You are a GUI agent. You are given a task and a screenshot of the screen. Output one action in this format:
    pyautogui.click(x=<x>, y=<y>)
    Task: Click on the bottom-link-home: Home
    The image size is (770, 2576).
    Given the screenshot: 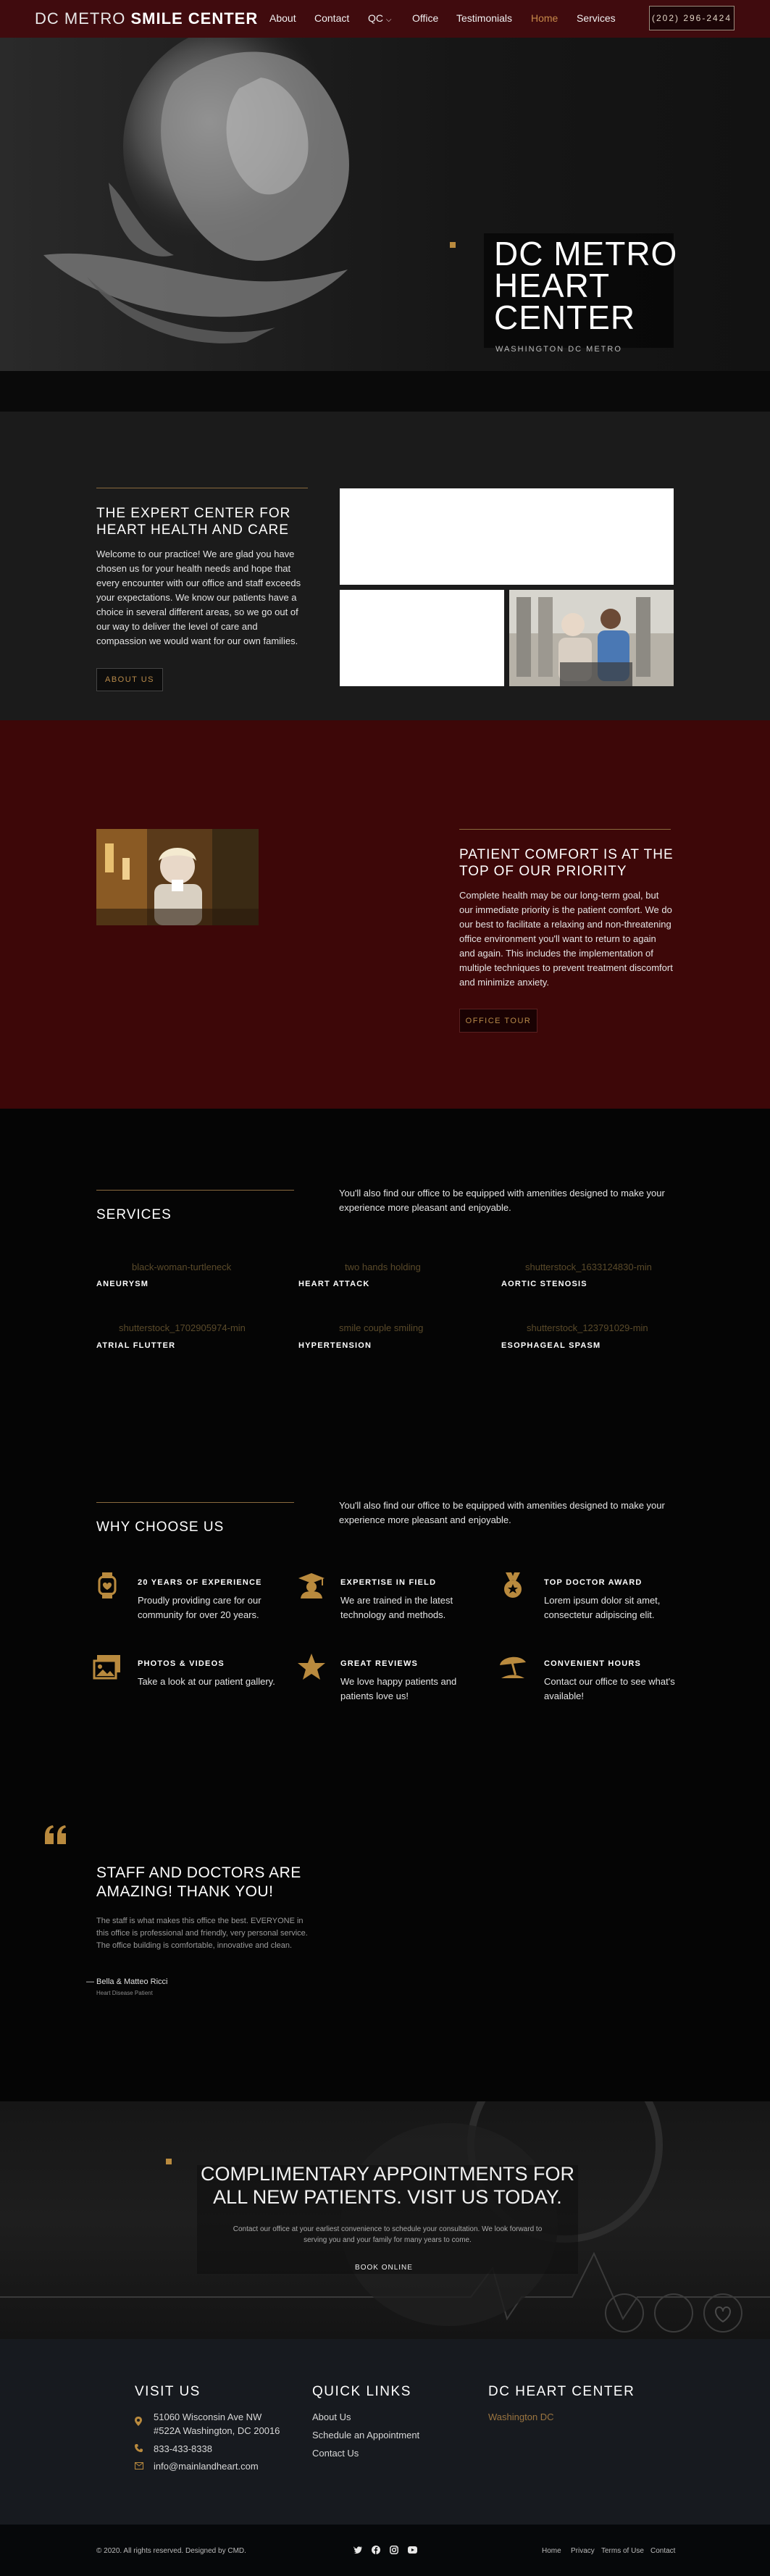 What is the action you would take?
    pyautogui.click(x=551, y=2551)
    